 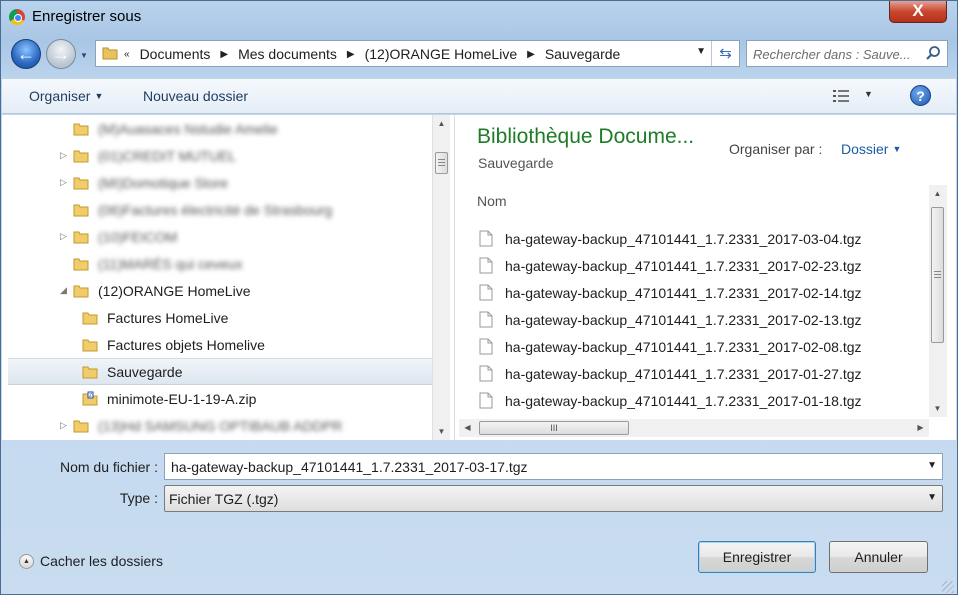 I want to click on tree-item: (11)MARÉS qui ceveux, so click(x=220, y=263).